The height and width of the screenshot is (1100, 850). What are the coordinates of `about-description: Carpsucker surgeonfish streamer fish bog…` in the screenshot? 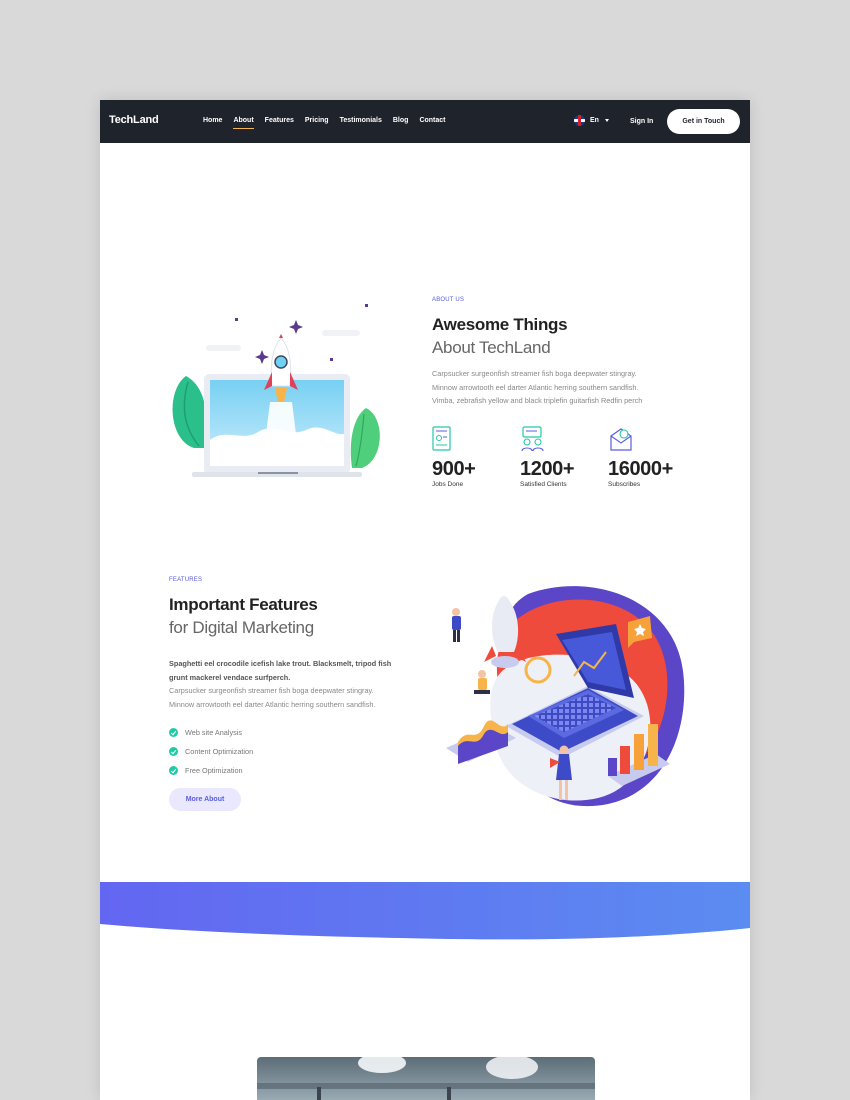 It's located at (567, 387).